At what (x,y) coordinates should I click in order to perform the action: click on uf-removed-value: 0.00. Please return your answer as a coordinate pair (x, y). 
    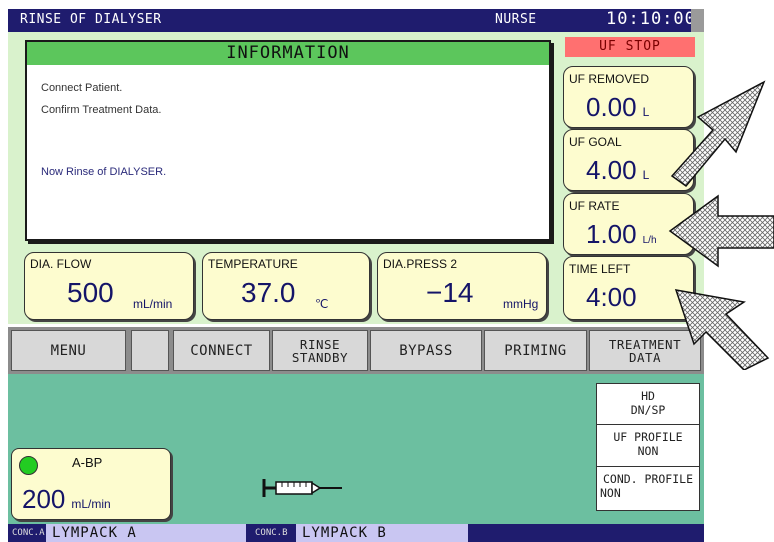
    Looking at the image, I should click on (611, 107).